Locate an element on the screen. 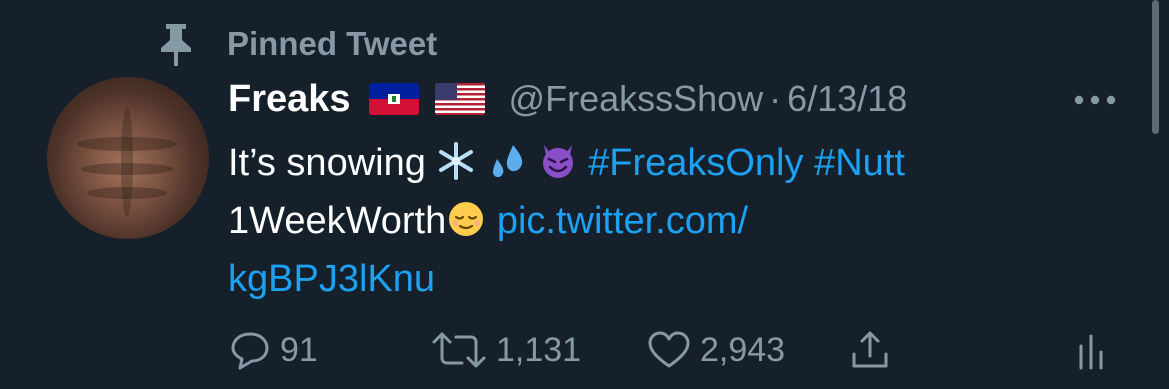  more-options-icon is located at coordinates (1095, 100).